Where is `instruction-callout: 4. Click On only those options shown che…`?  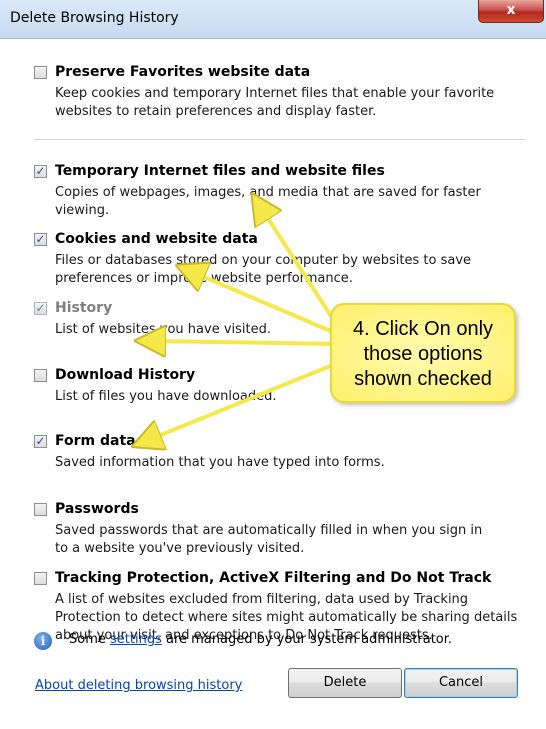
instruction-callout: 4. Click On only those options shown che… is located at coordinates (423, 353).